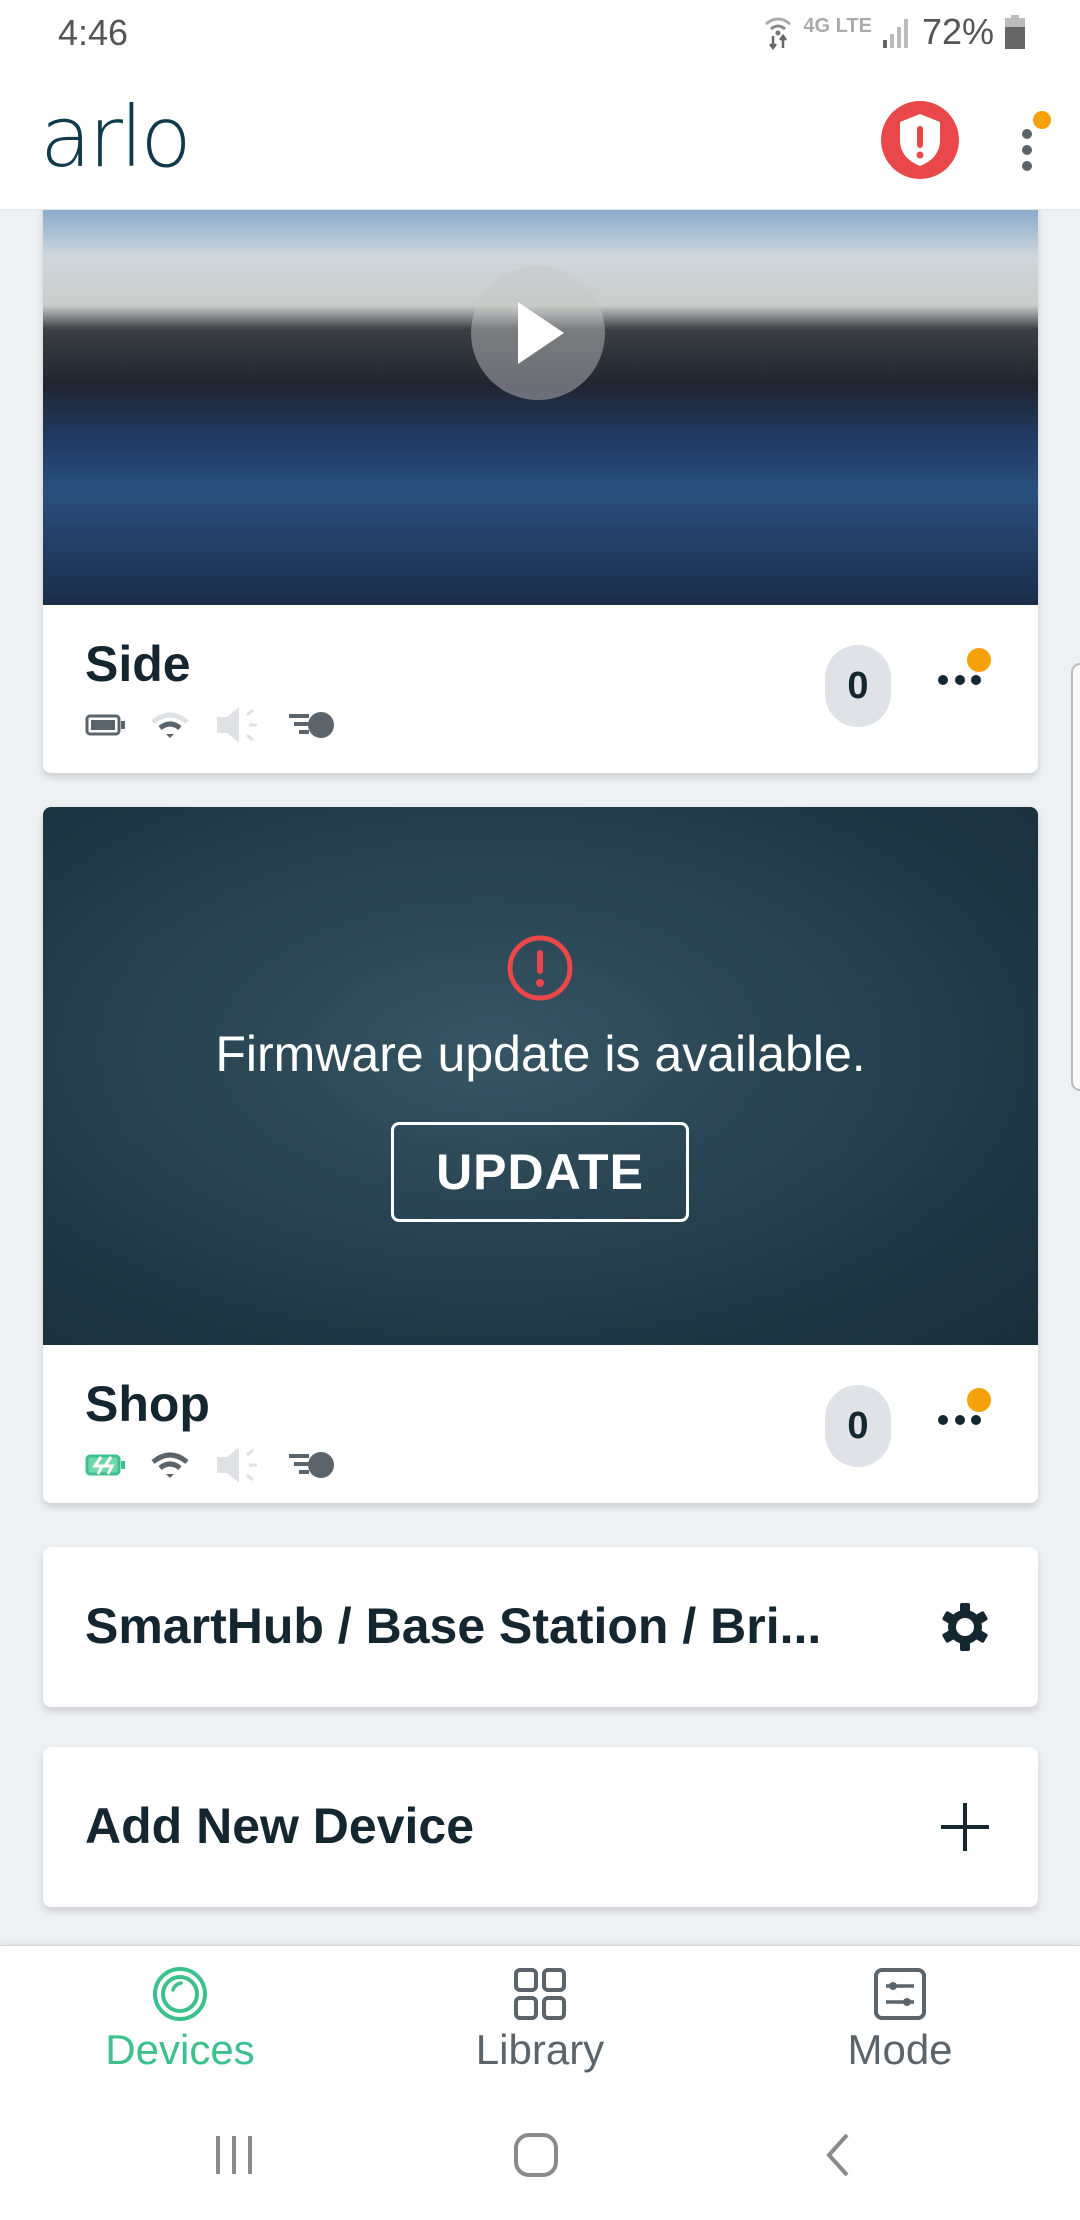 The width and height of the screenshot is (1080, 2220). I want to click on update-firmware-button: UPDATE, so click(540, 1172).